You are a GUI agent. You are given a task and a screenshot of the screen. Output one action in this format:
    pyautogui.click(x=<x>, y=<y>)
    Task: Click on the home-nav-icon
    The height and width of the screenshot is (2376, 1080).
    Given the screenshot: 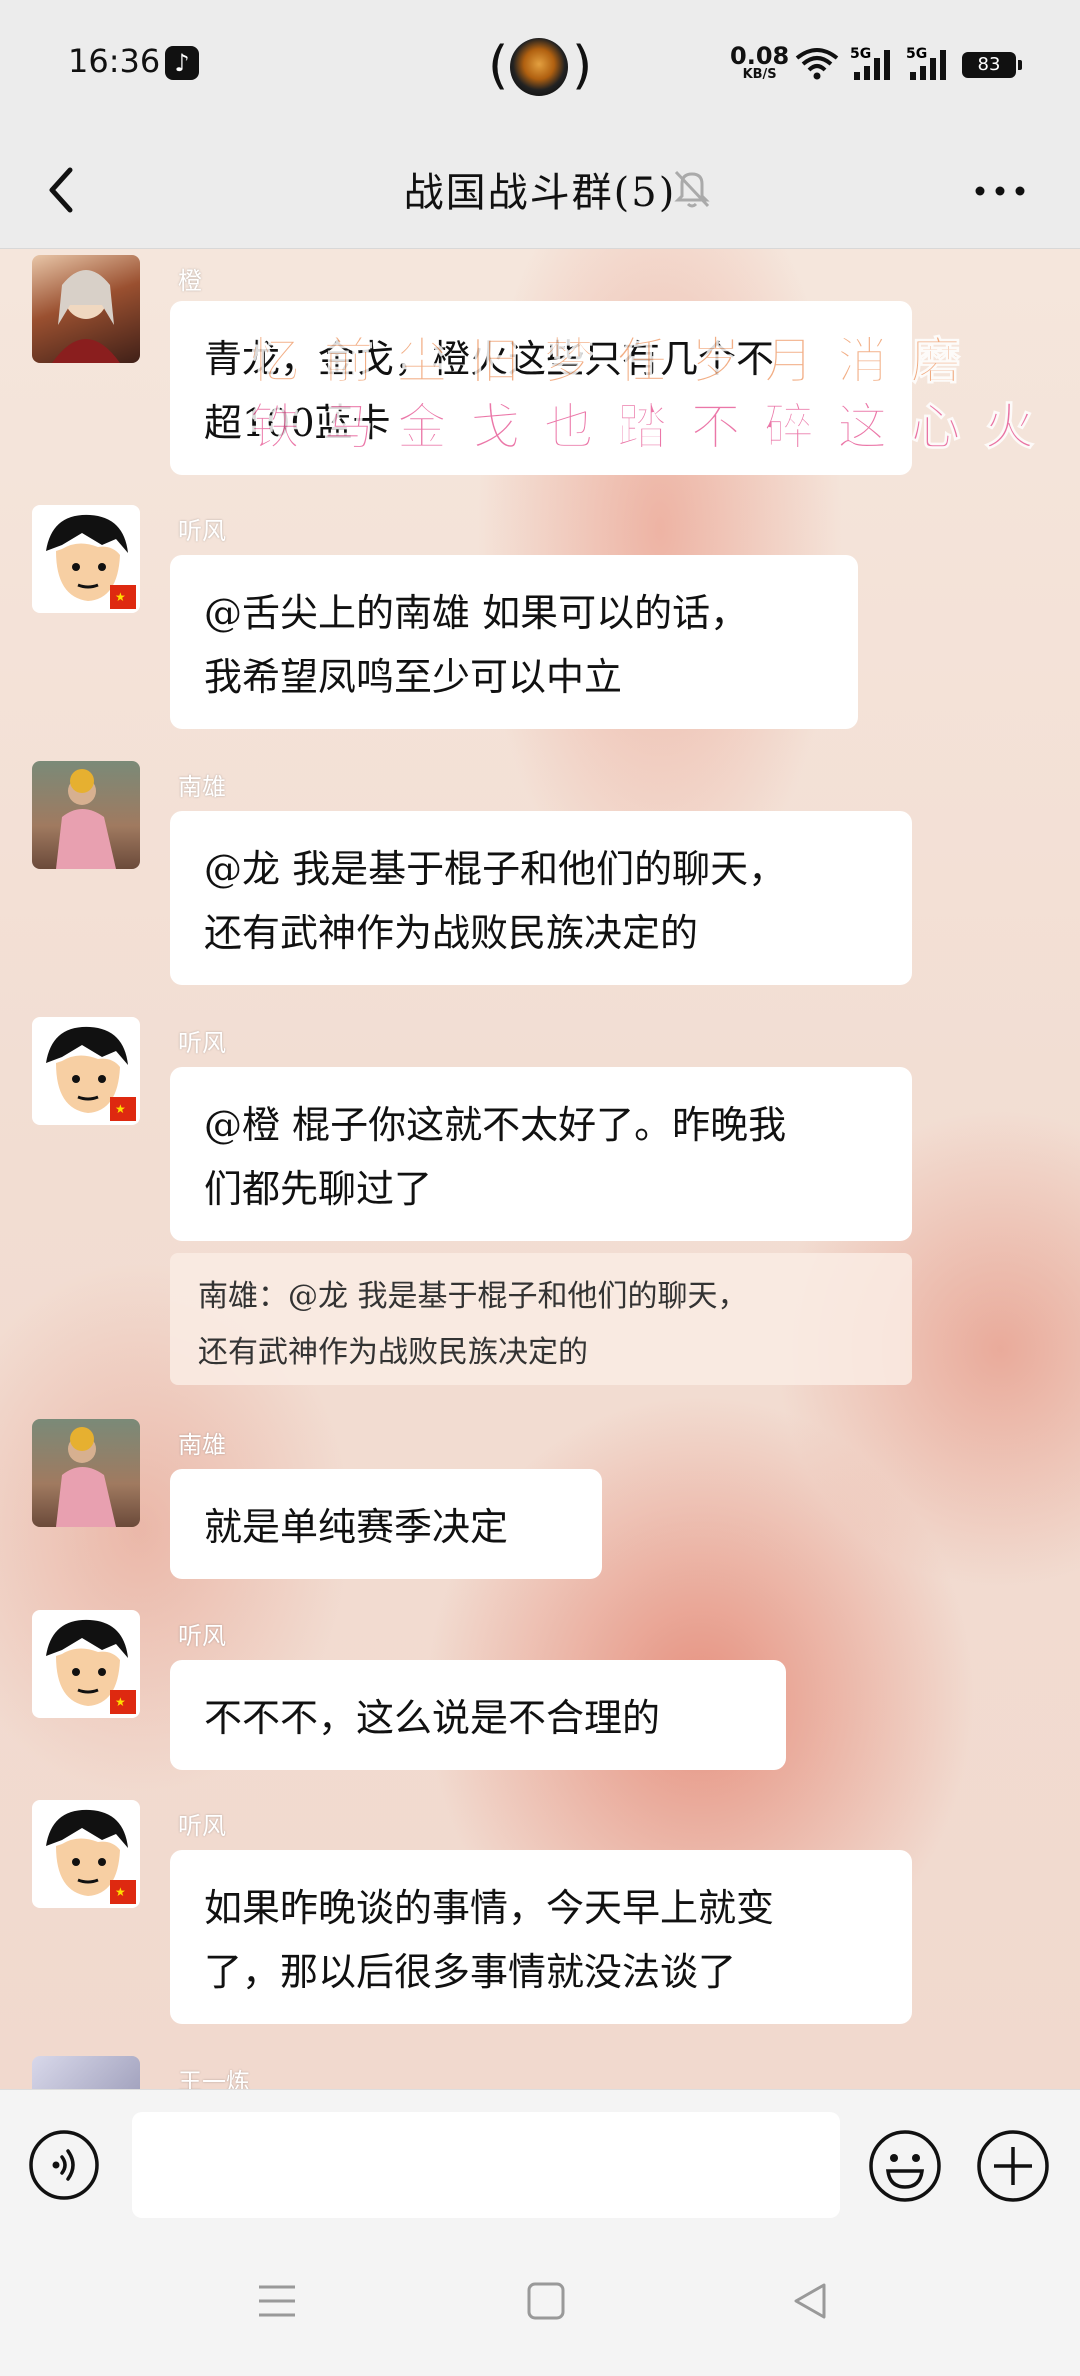 What is the action you would take?
    pyautogui.click(x=546, y=2301)
    